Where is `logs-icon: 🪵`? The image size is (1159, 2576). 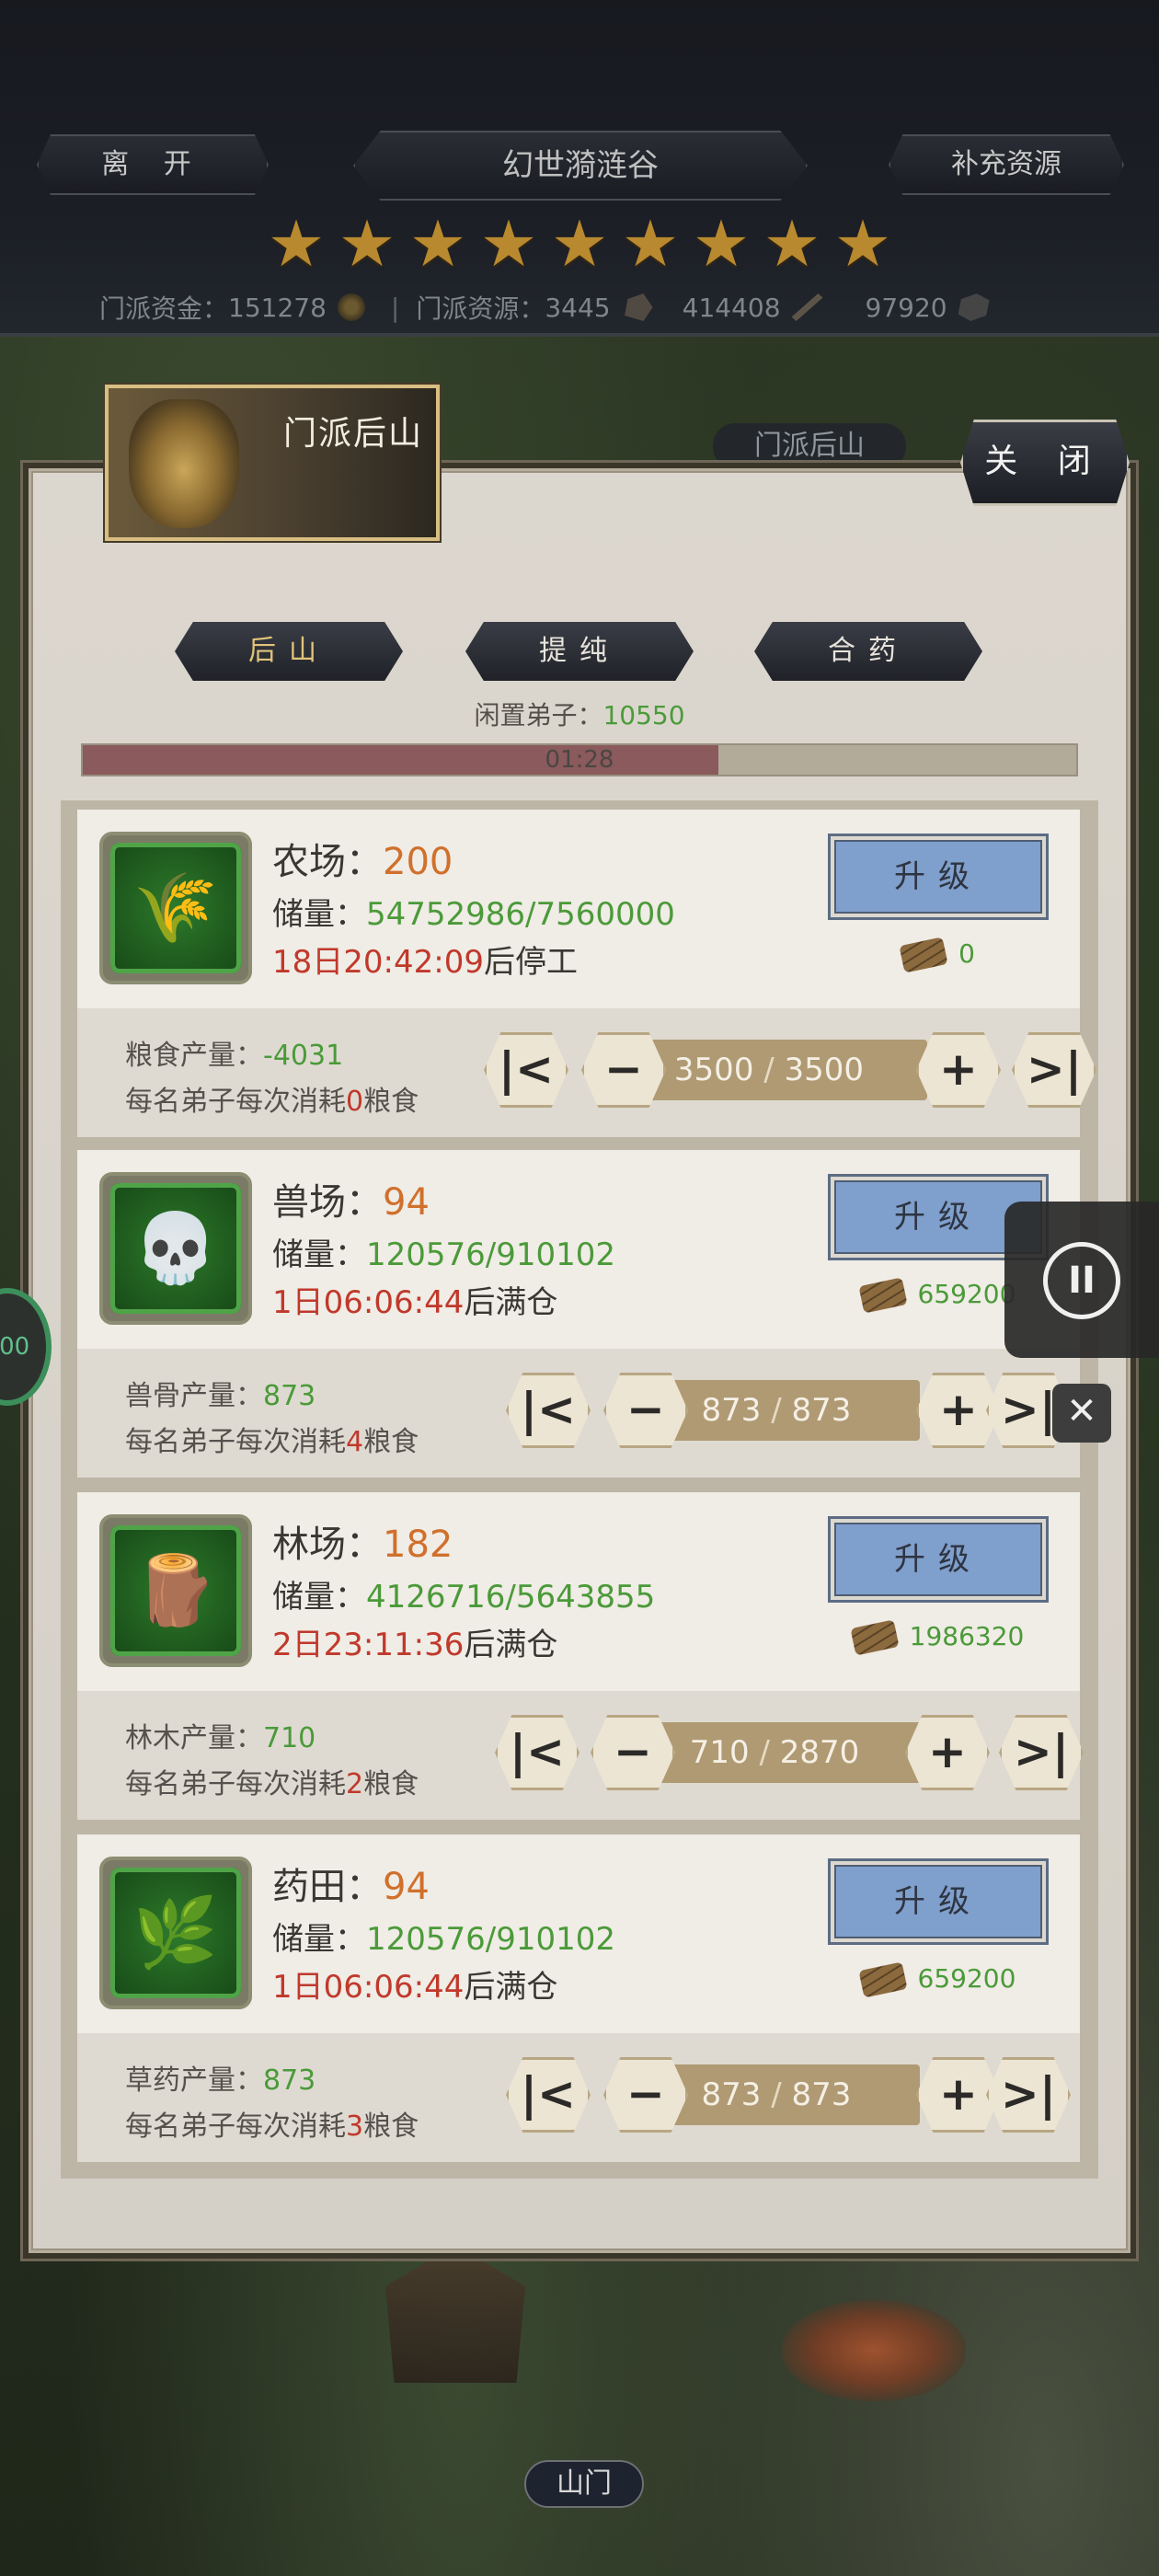
logs-icon: 🪵 is located at coordinates (175, 1590).